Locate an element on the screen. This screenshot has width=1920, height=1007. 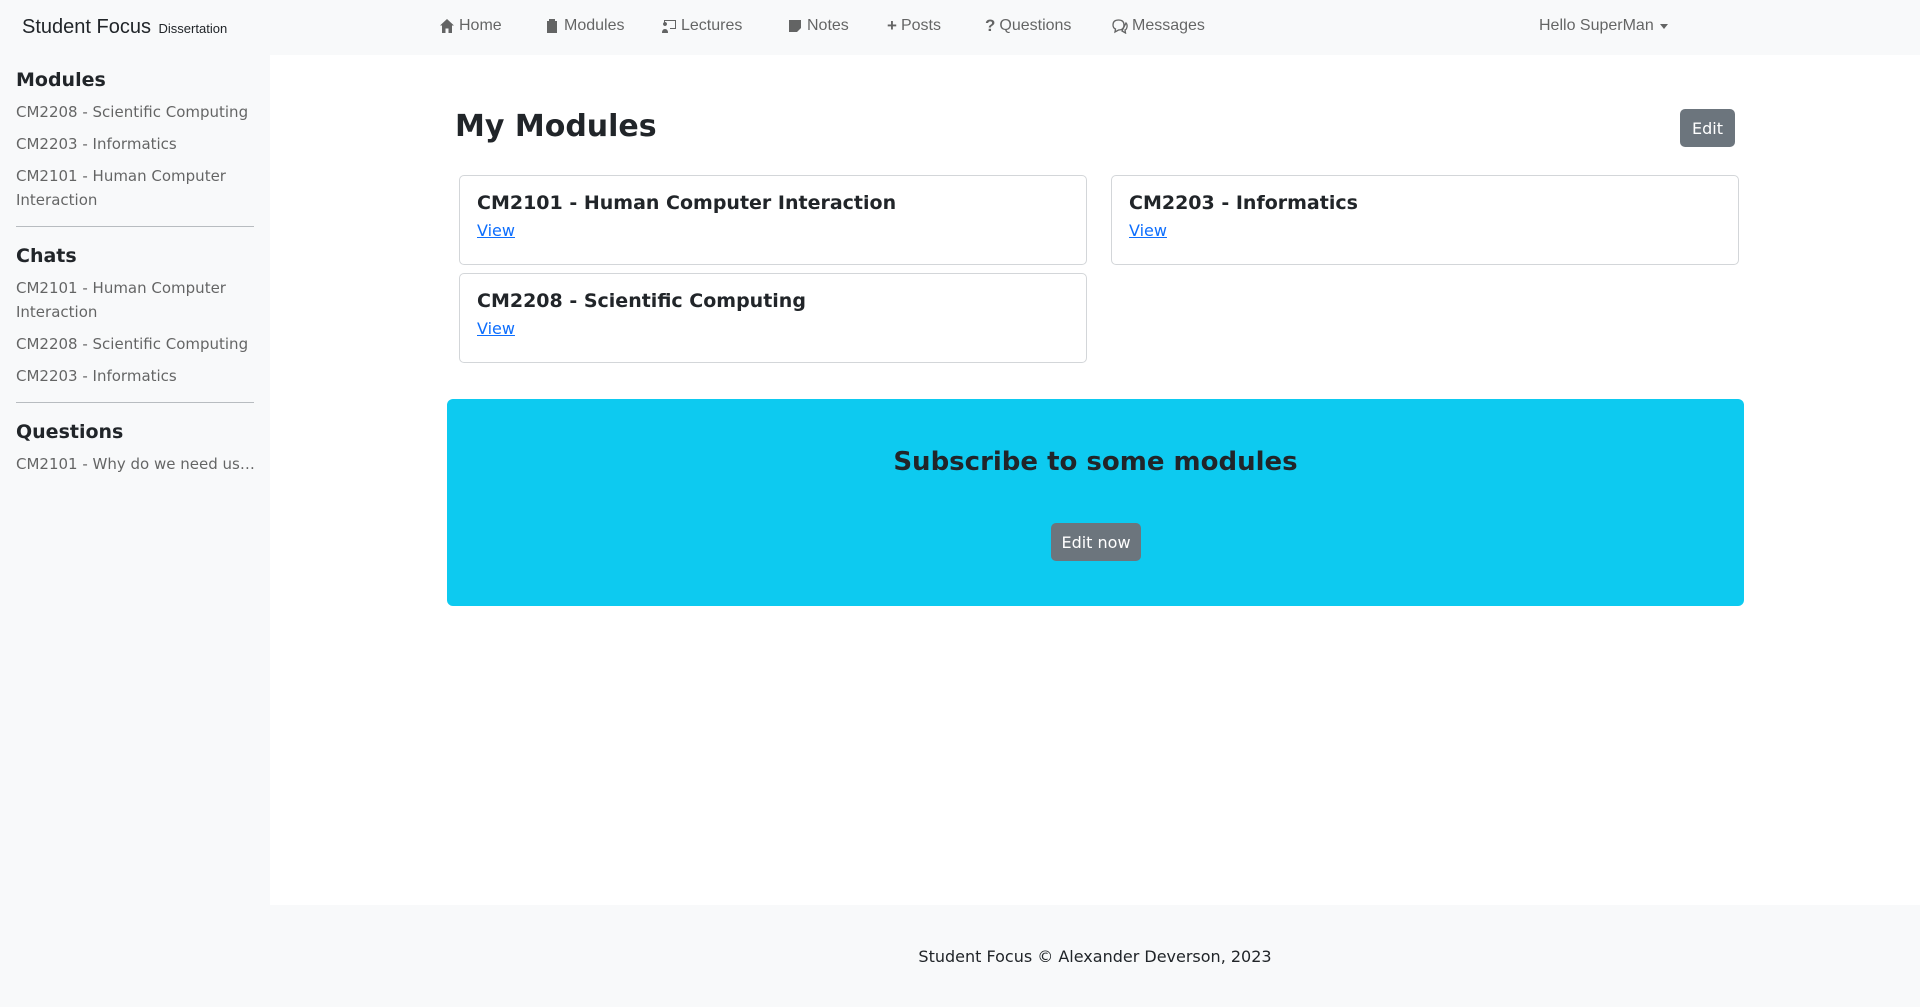
footer: Student Focus © Alexander Deverson, 2023 is located at coordinates (1095, 956).